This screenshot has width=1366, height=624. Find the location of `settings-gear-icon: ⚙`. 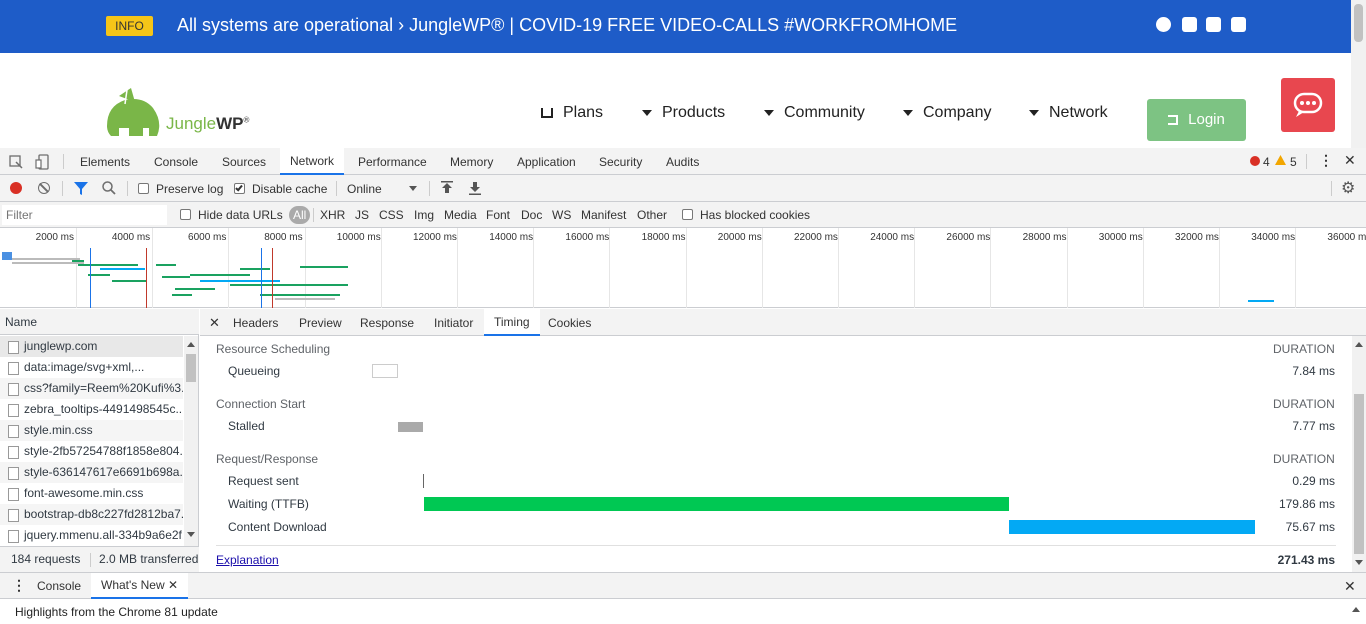

settings-gear-icon: ⚙ is located at coordinates (1348, 188).